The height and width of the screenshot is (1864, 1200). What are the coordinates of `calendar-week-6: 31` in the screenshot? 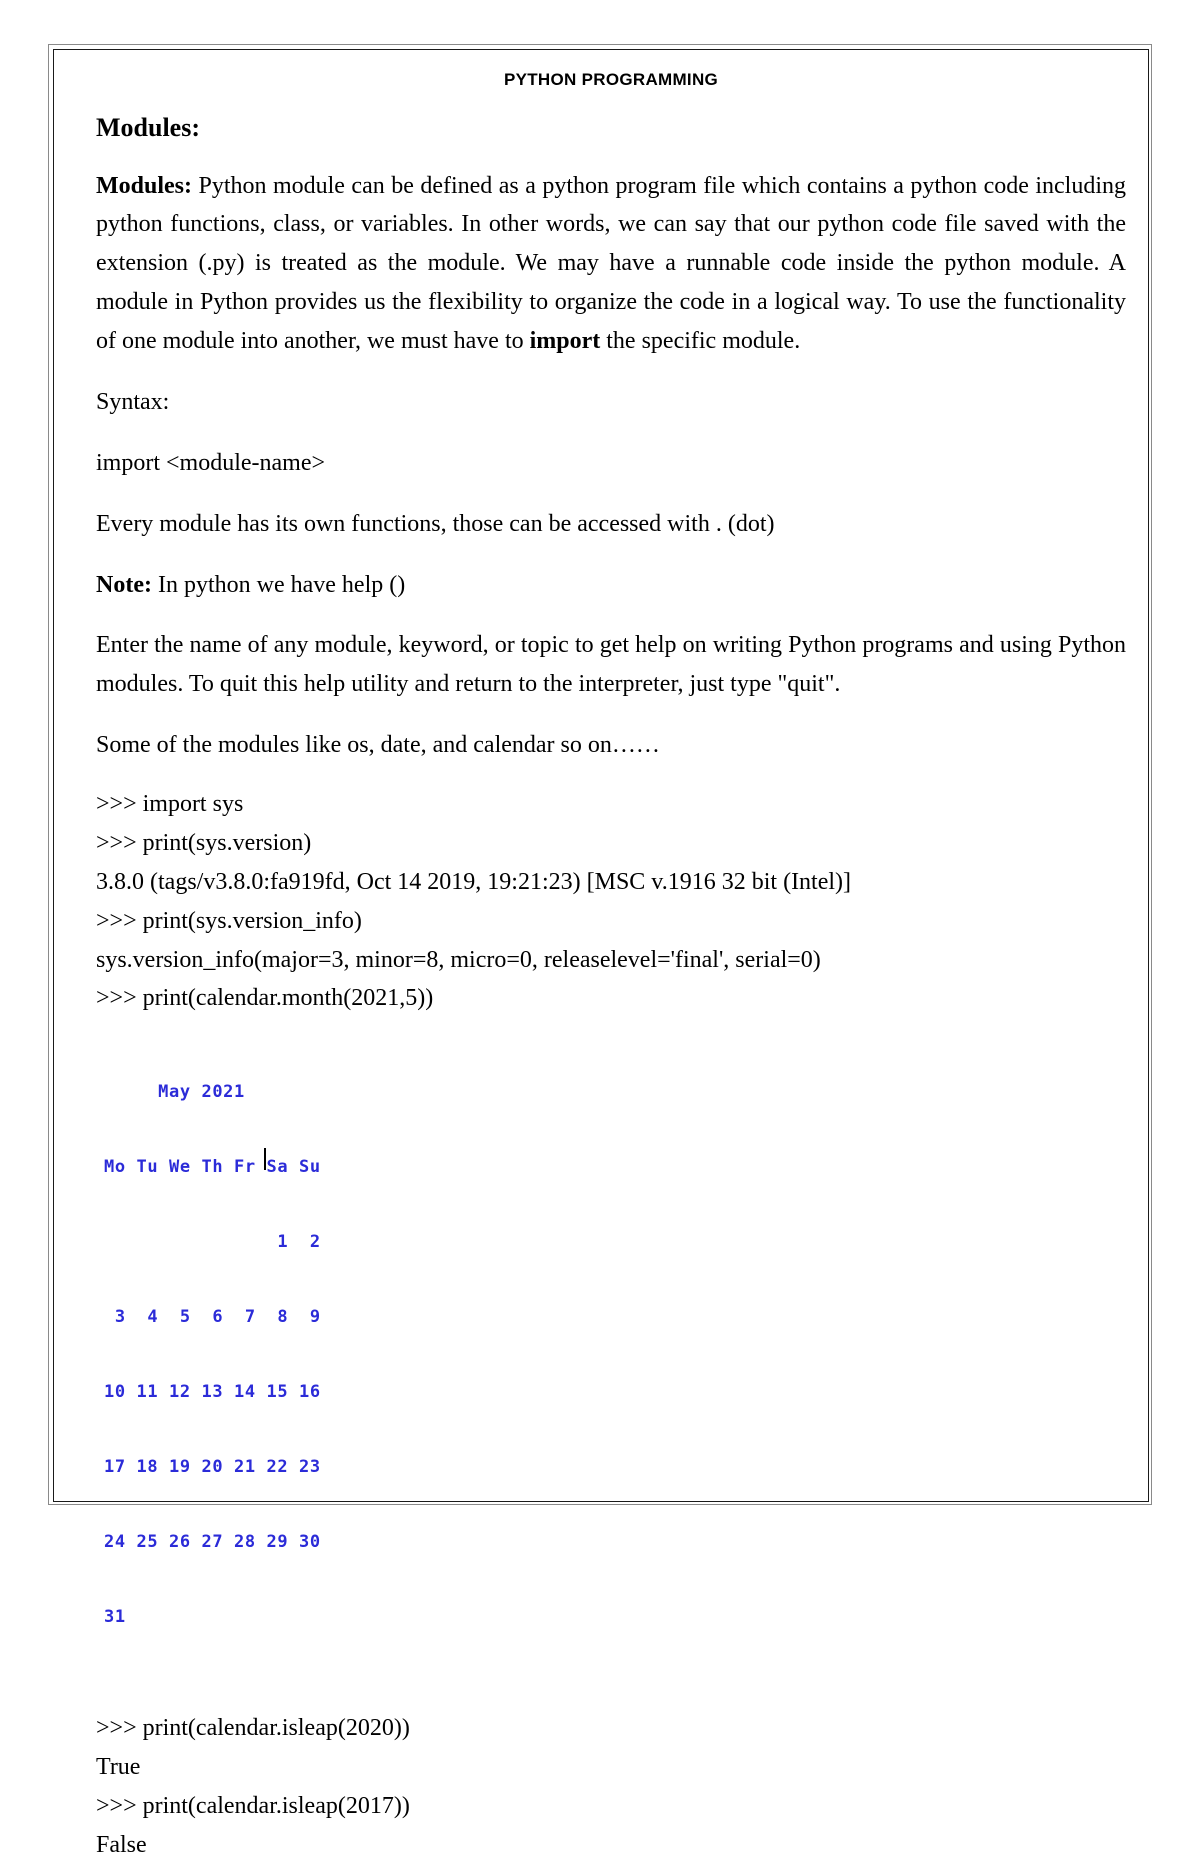 It's located at (115, 1617).